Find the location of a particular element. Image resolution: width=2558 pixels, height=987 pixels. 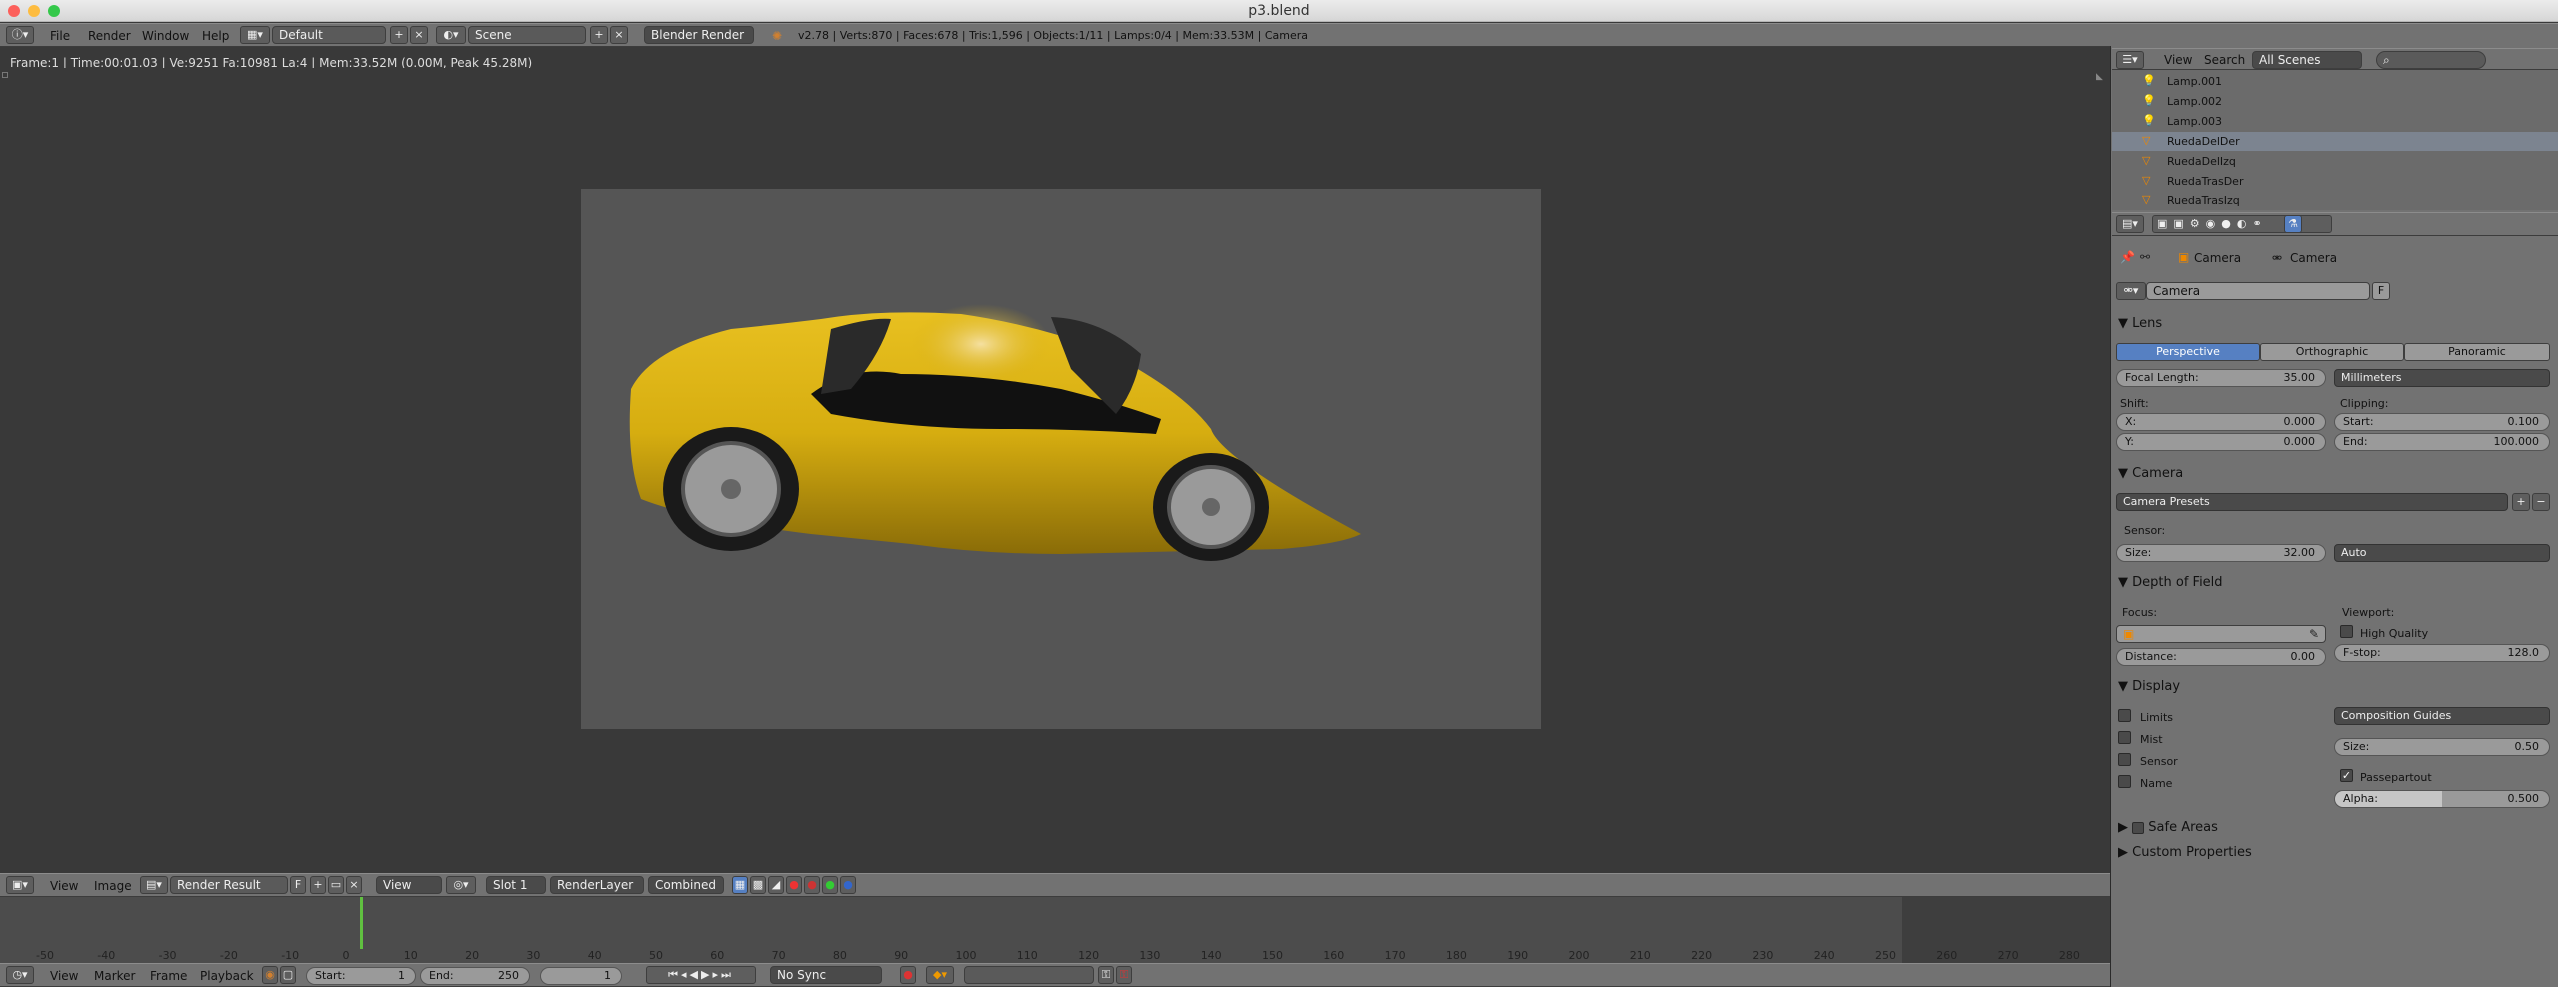

render-engine-dropdown: Blender Render is located at coordinates (699, 35).